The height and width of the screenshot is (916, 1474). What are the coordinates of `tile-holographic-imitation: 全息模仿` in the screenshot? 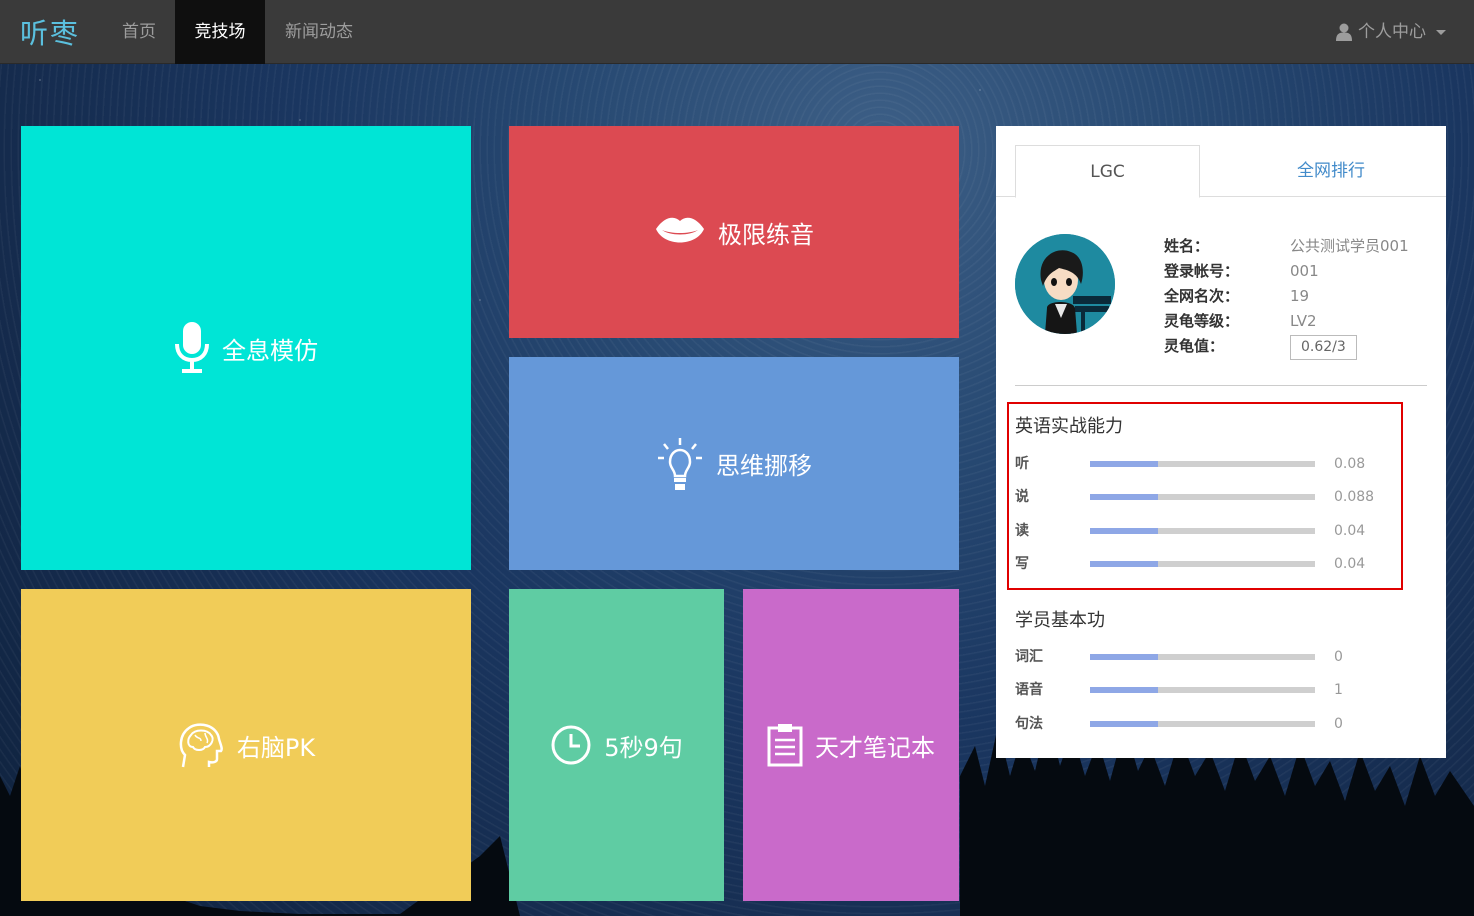 It's located at (246, 348).